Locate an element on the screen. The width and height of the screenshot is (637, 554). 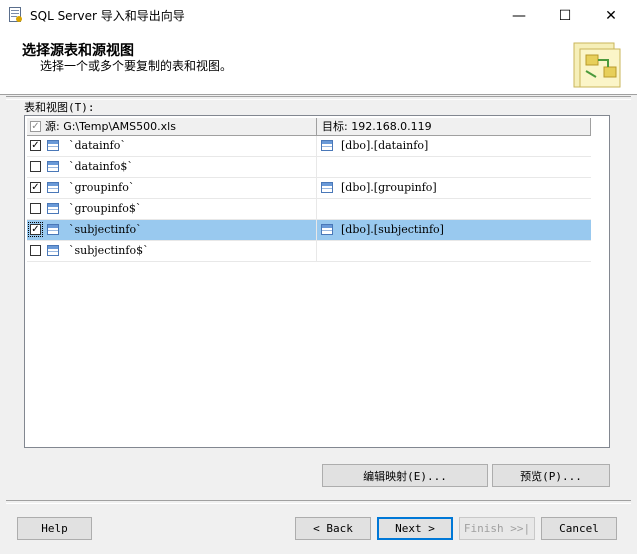
footer-divider is located at coordinates (318, 502).